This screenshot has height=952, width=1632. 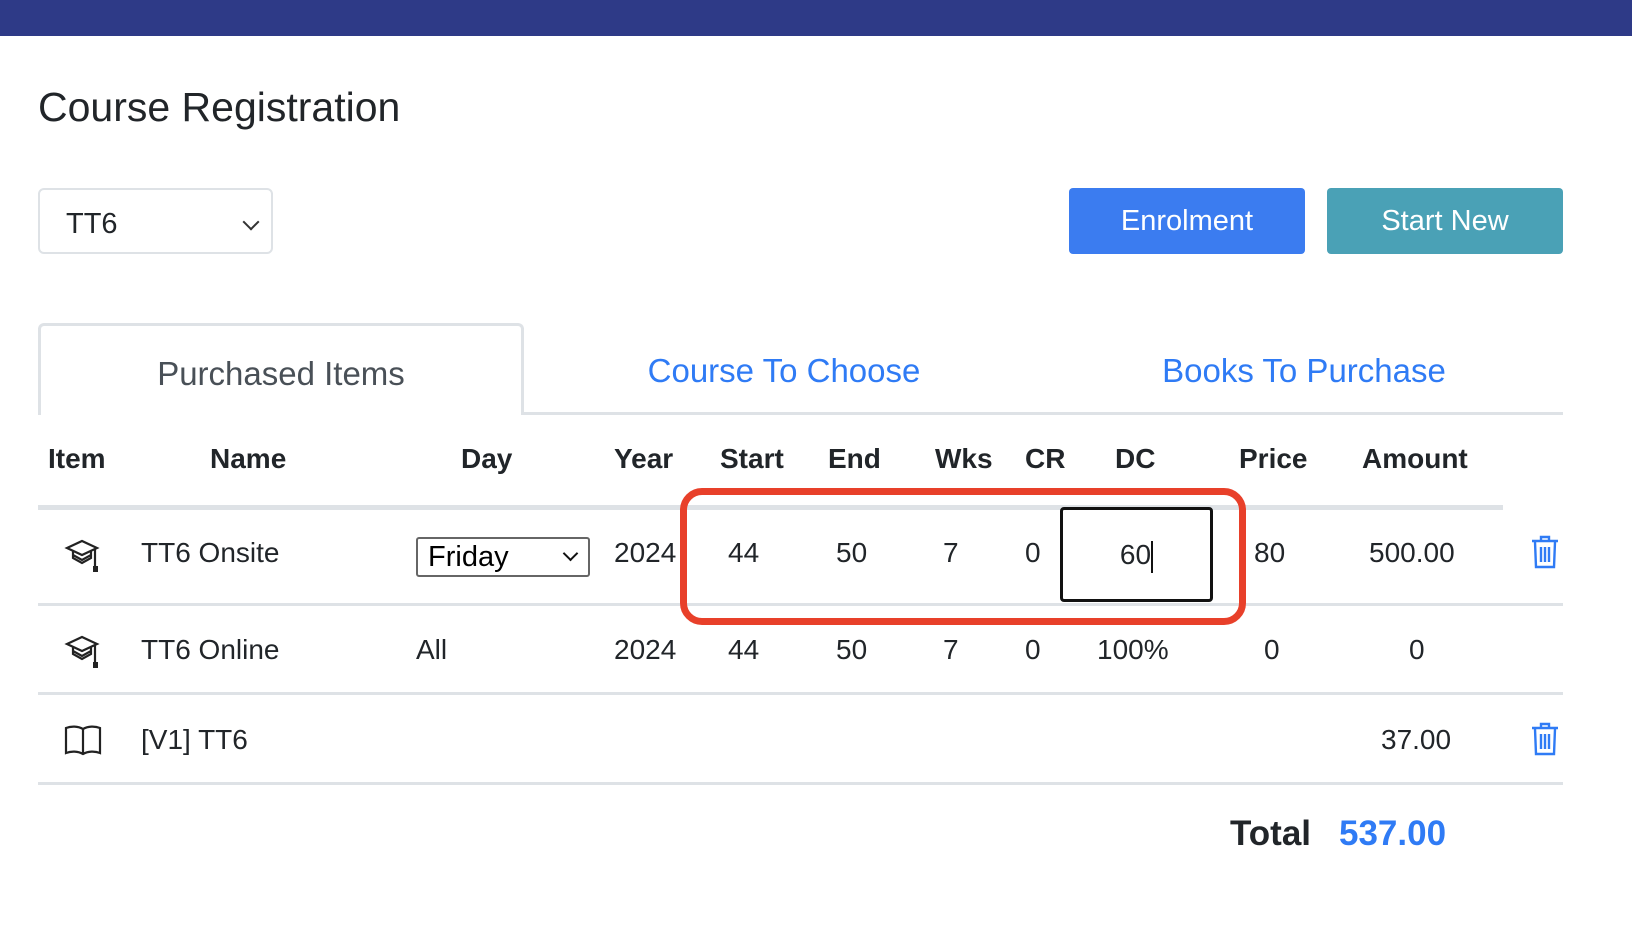 I want to click on col-year: Year, so click(x=644, y=458).